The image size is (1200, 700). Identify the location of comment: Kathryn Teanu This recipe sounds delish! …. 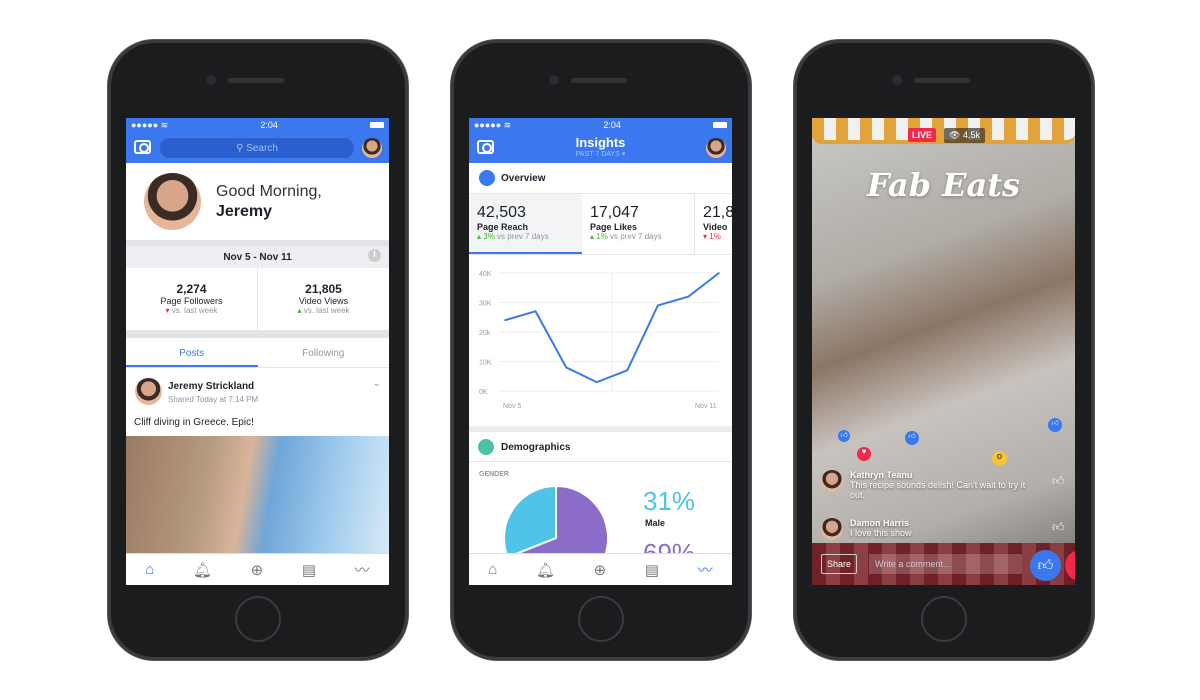
(940, 485).